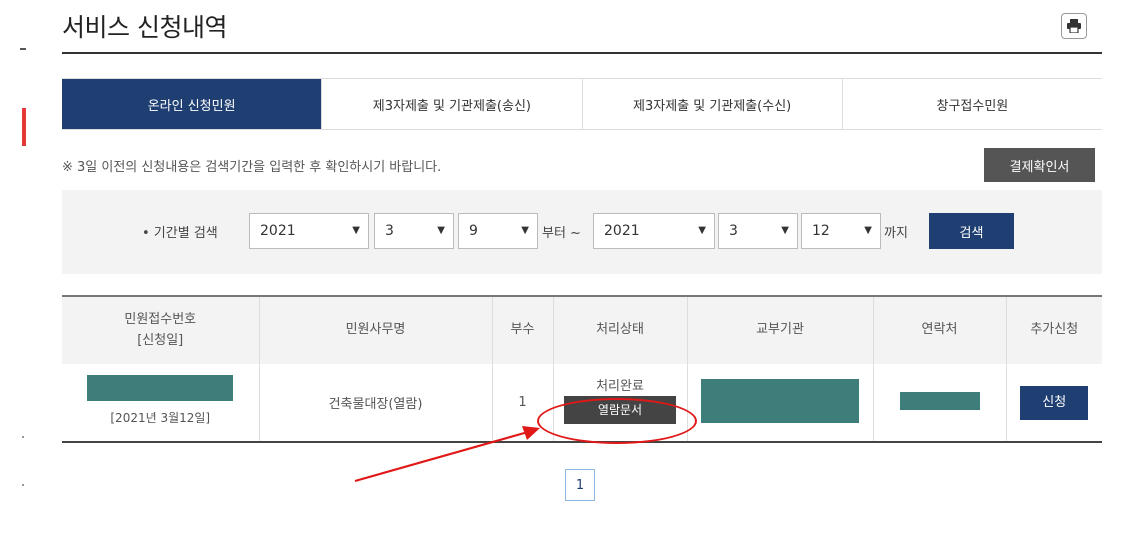  Describe the element at coordinates (580, 485) in the screenshot. I see `pagination-page-1: 1` at that location.